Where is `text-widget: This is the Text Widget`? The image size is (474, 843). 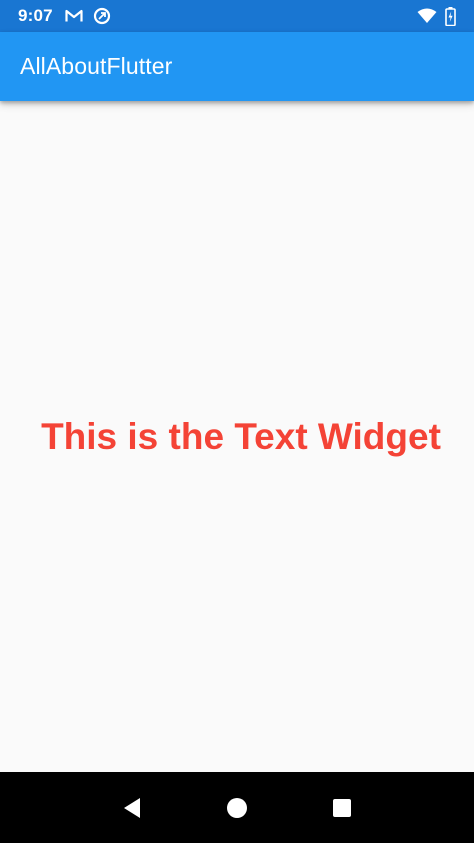
text-widget: This is the Text Widget is located at coordinates (241, 436).